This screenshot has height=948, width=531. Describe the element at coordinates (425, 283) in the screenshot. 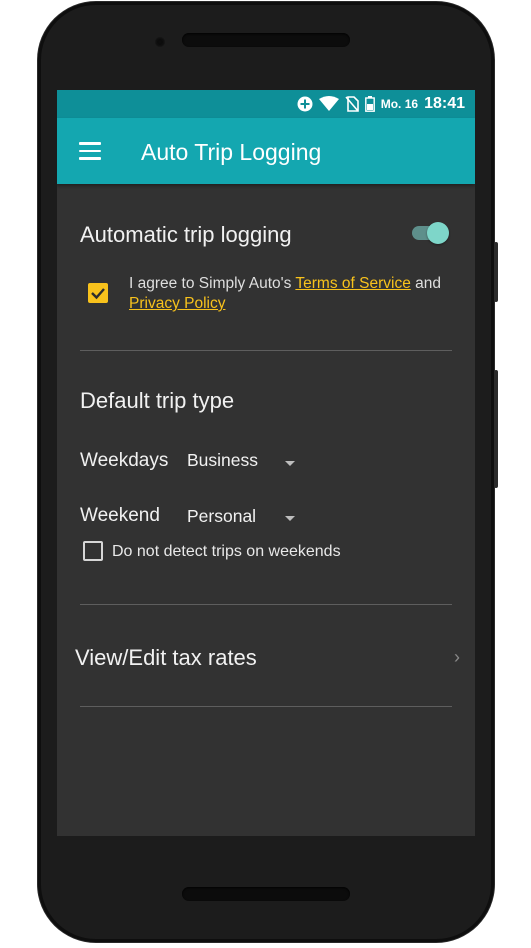

I see `terms-text-middle: and` at that location.